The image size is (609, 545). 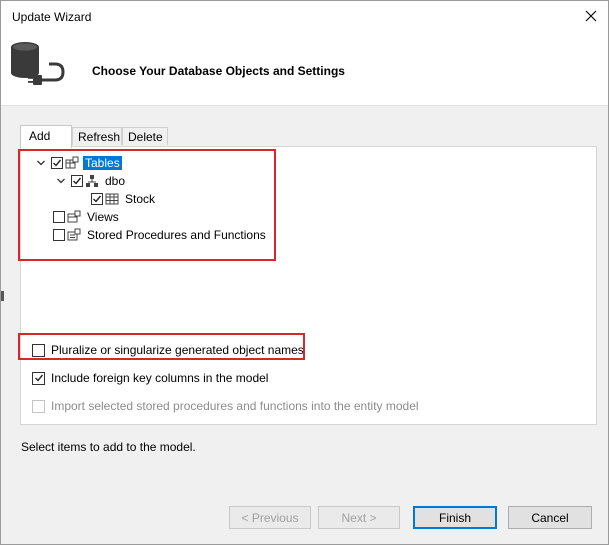 What do you see at coordinates (124, 198) in the screenshot?
I see `tree-item-stock: Stock` at bounding box center [124, 198].